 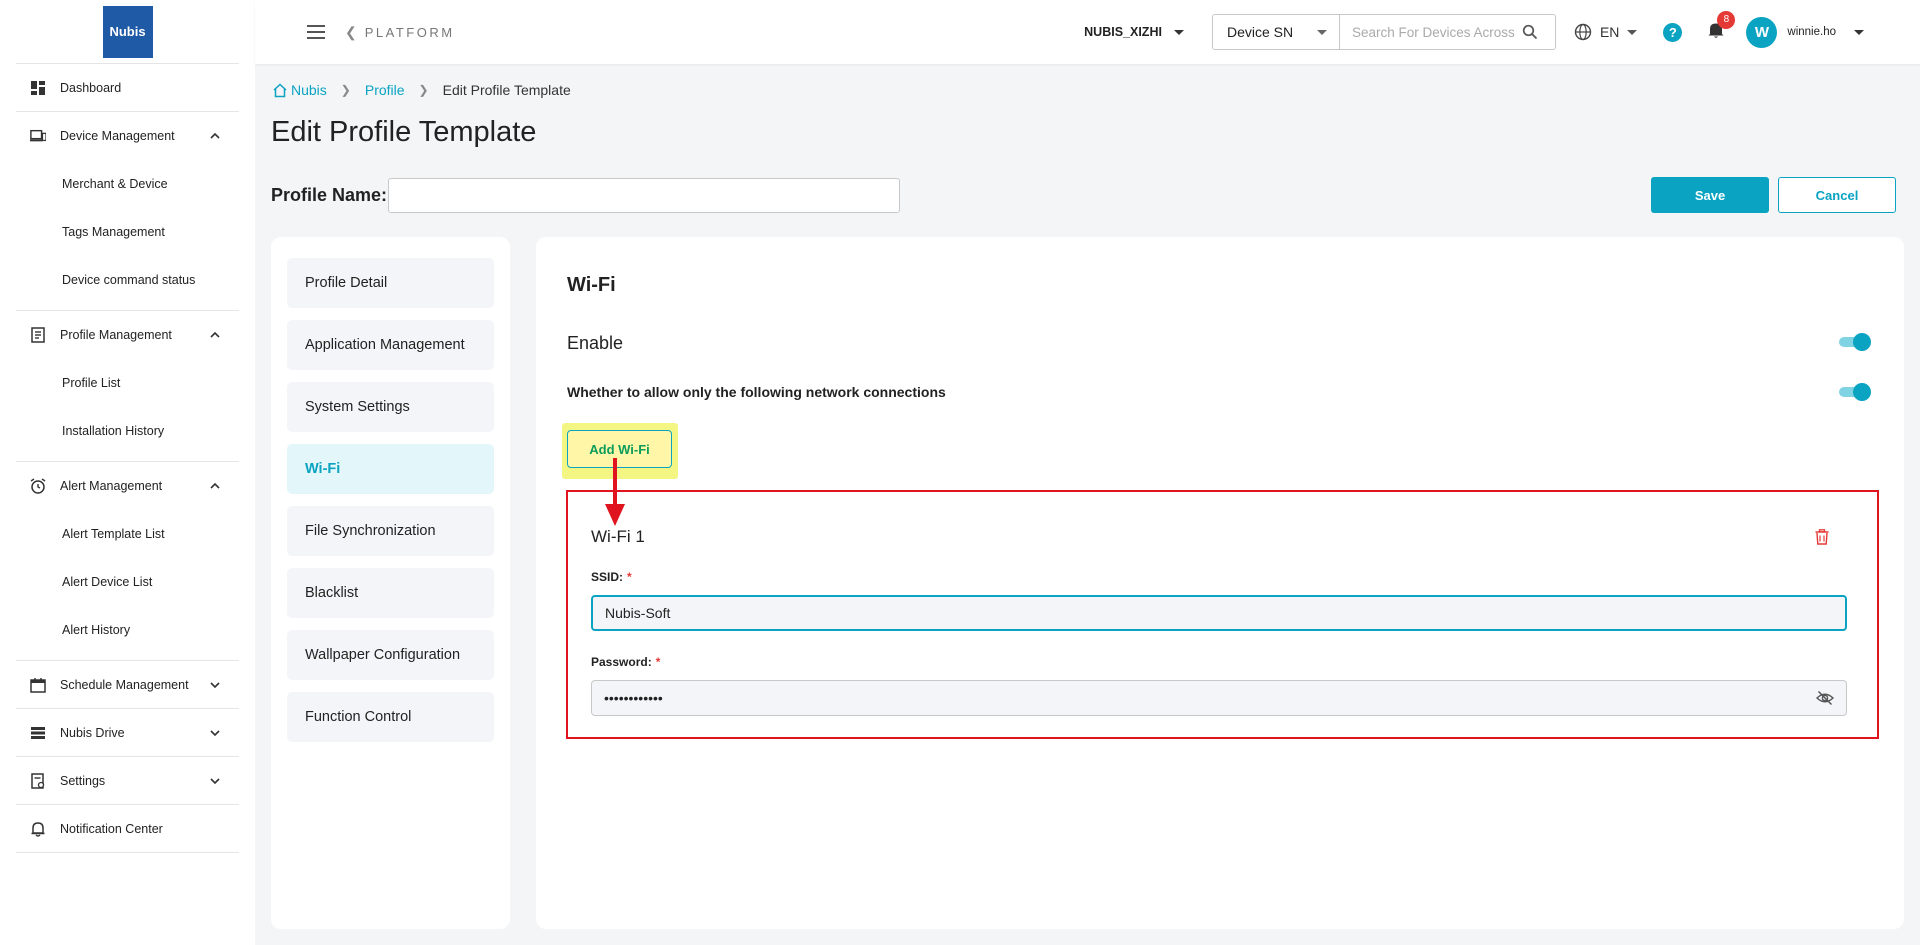 What do you see at coordinates (390, 593) in the screenshot?
I see `tab-blacklist: Blacklist` at bounding box center [390, 593].